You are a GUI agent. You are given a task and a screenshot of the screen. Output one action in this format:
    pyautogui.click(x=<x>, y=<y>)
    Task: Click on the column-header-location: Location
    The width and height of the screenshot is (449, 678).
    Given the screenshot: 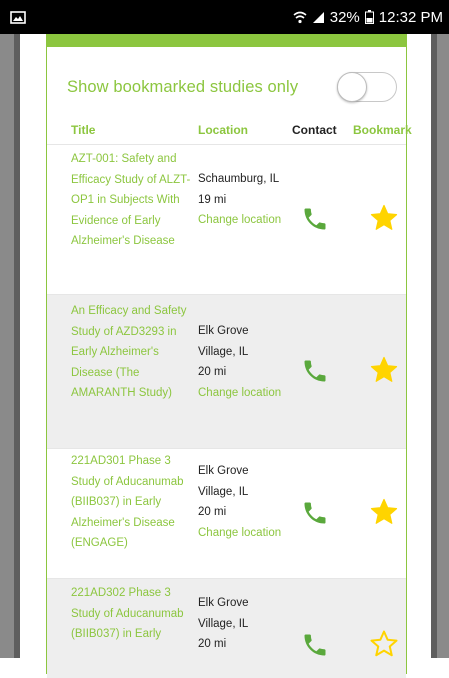 What is the action you would take?
    pyautogui.click(x=223, y=130)
    